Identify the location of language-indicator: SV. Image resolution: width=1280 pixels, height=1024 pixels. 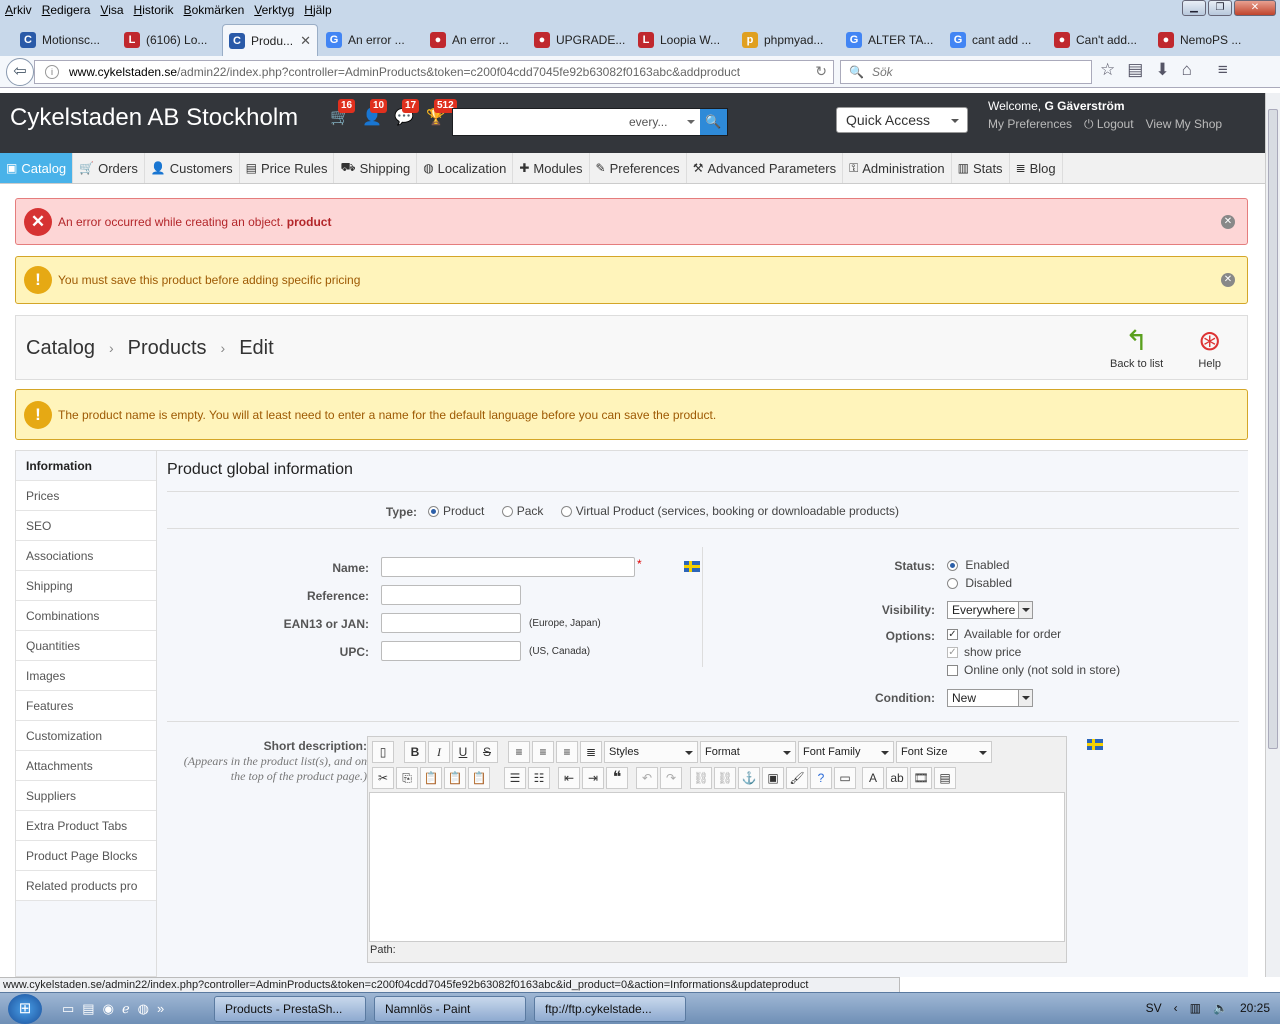
(1154, 1008).